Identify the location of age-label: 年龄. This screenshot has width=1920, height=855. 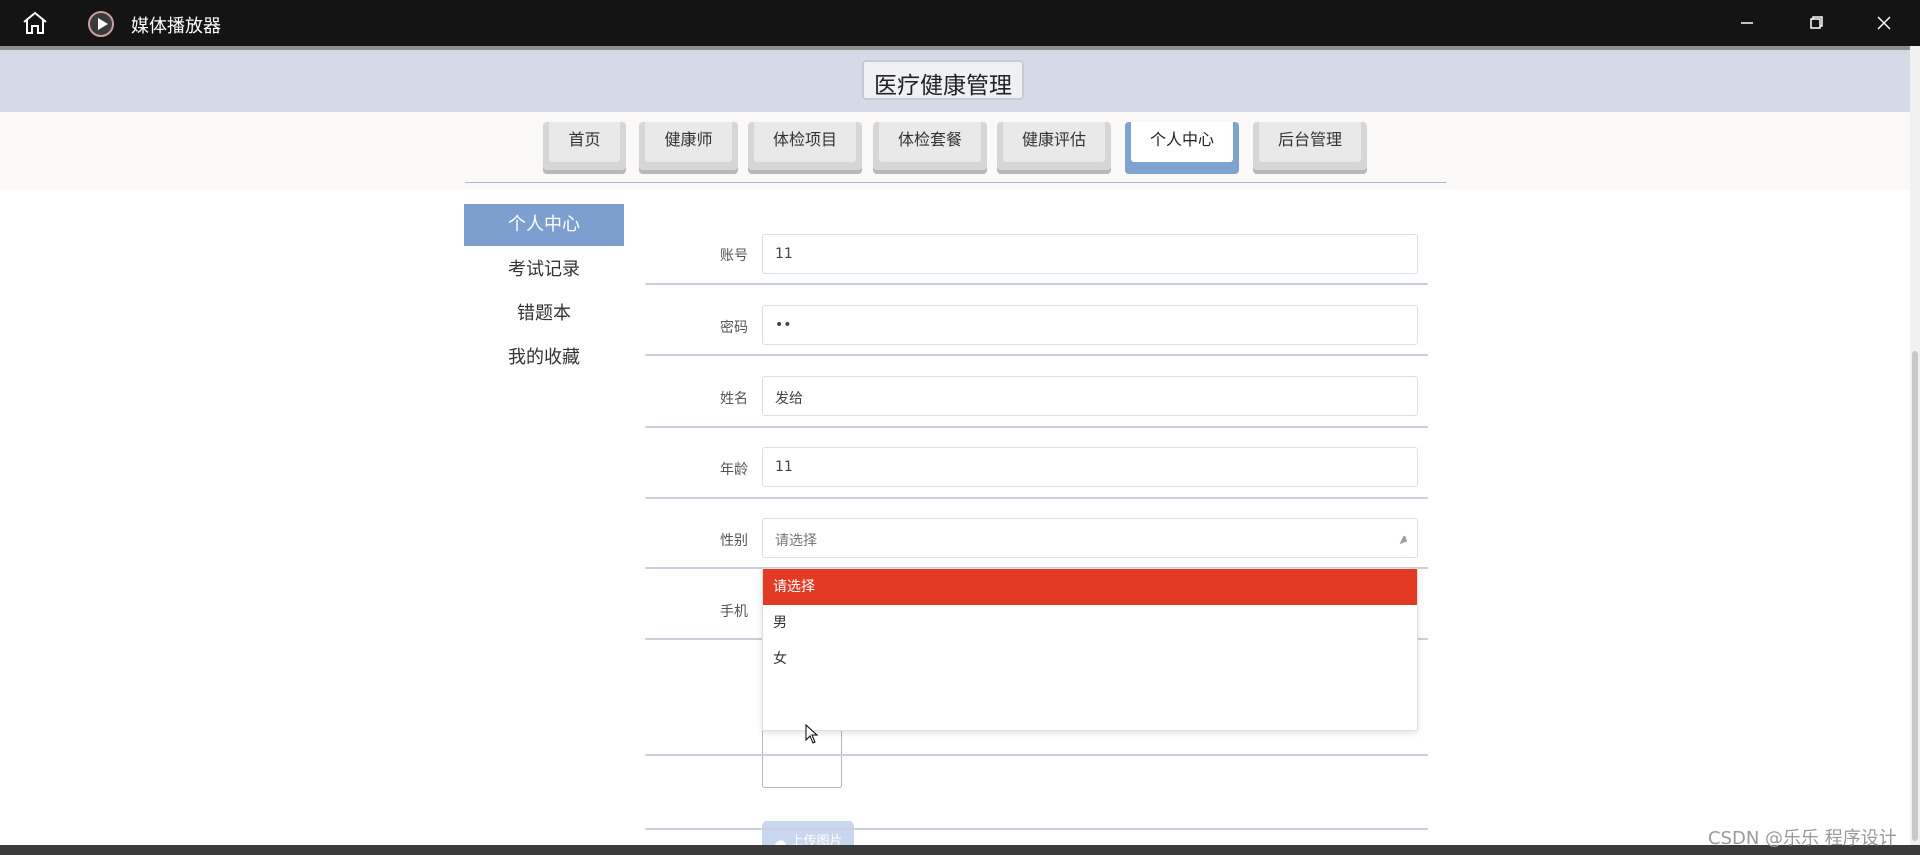
(734, 470).